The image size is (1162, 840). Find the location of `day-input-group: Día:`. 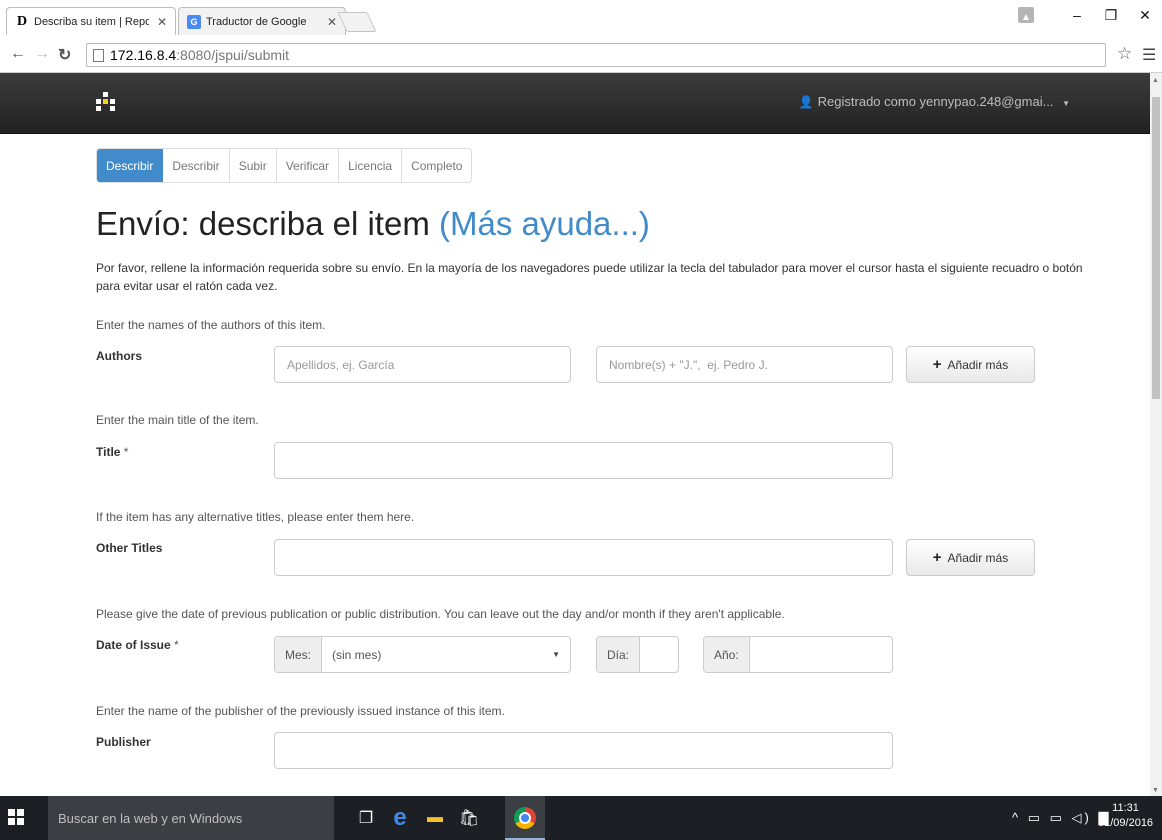

day-input-group: Día: is located at coordinates (637, 654).